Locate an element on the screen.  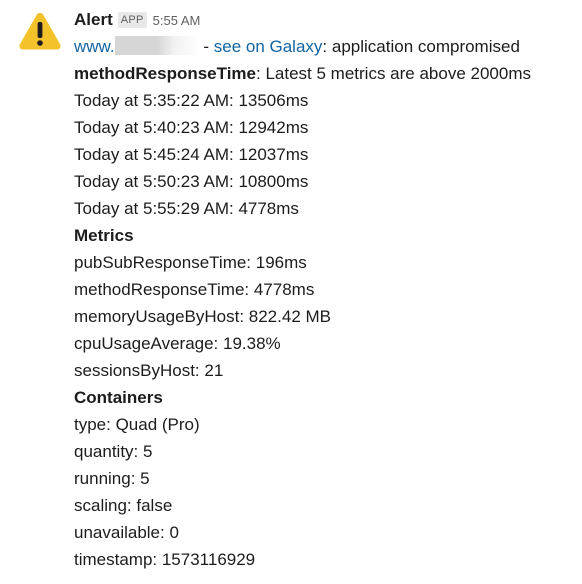
metric-name: methodResponseTime is located at coordinates (165, 73).